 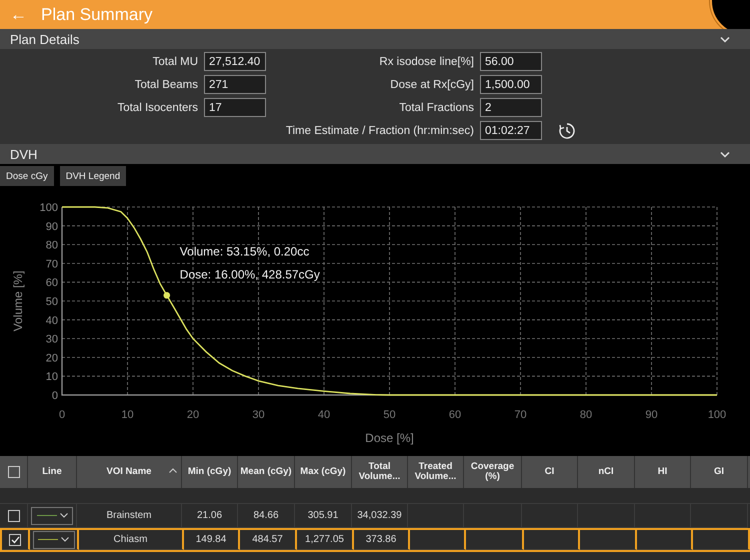 I want to click on point-label: Dose: 16.00%, 428.57cGy, so click(x=250, y=274).